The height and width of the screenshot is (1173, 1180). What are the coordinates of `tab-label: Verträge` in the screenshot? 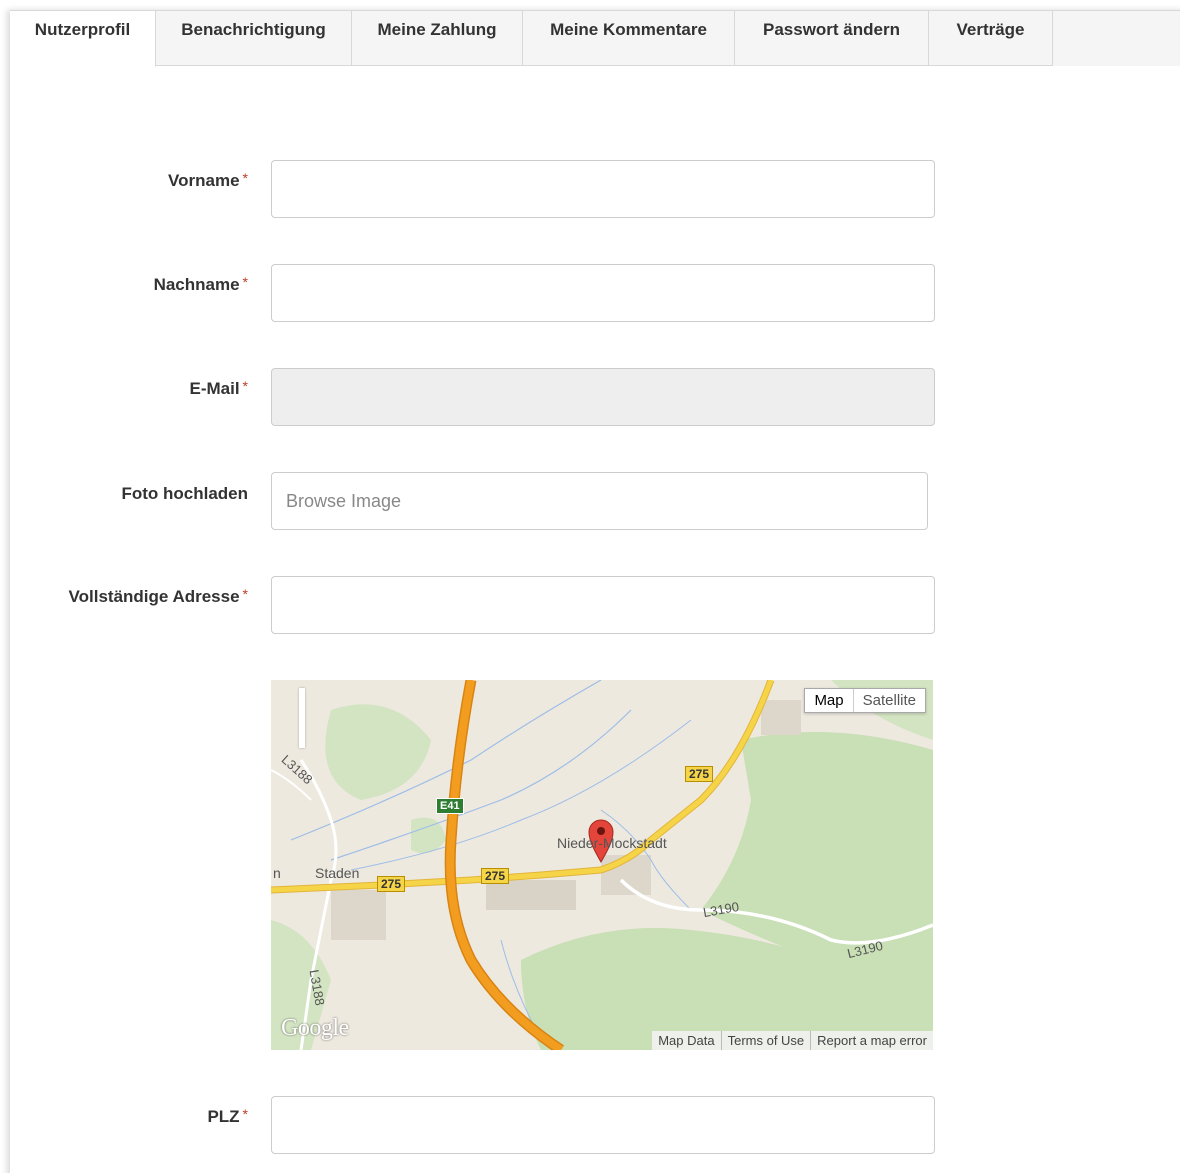 It's located at (990, 29).